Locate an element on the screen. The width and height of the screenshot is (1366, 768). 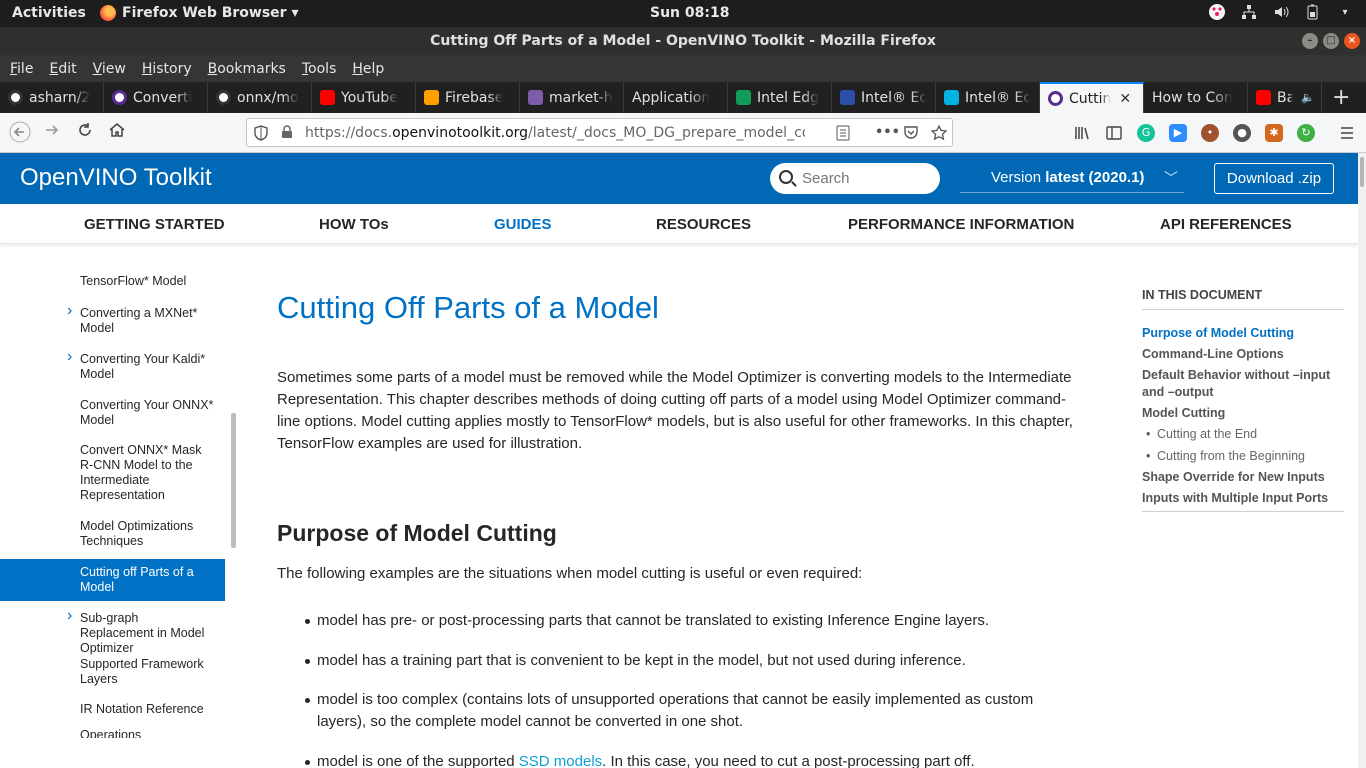
power-menu-icon: ▾ is located at coordinates (1345, 12).